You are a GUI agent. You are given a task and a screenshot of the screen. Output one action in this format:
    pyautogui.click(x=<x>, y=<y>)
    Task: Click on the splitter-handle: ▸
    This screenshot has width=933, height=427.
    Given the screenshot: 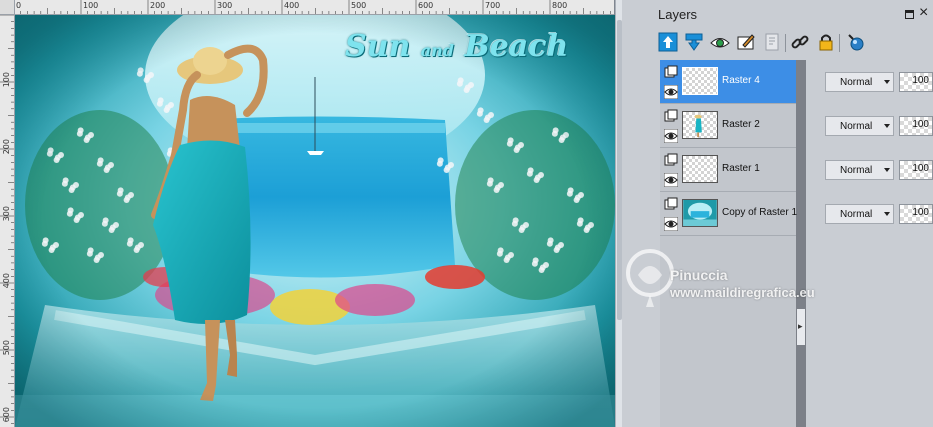 What is the action you would take?
    pyautogui.click(x=801, y=327)
    